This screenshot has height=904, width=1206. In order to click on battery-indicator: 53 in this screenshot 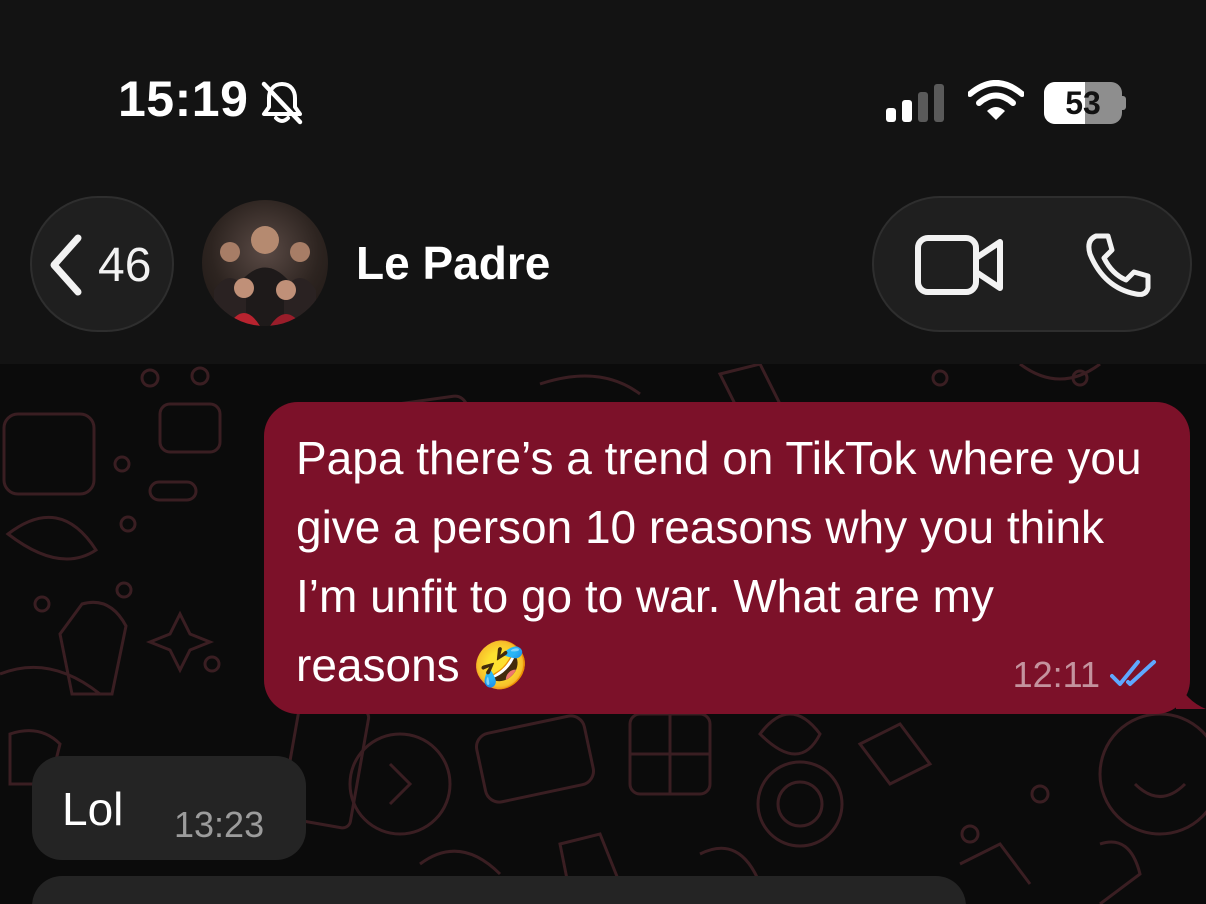, I will do `click(1085, 103)`.